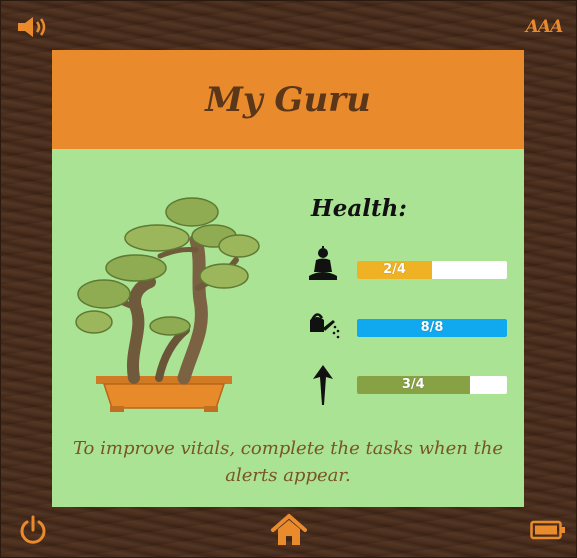 The height and width of the screenshot is (558, 577). What do you see at coordinates (432, 270) in the screenshot?
I see `meditation-bar: 2/4` at bounding box center [432, 270].